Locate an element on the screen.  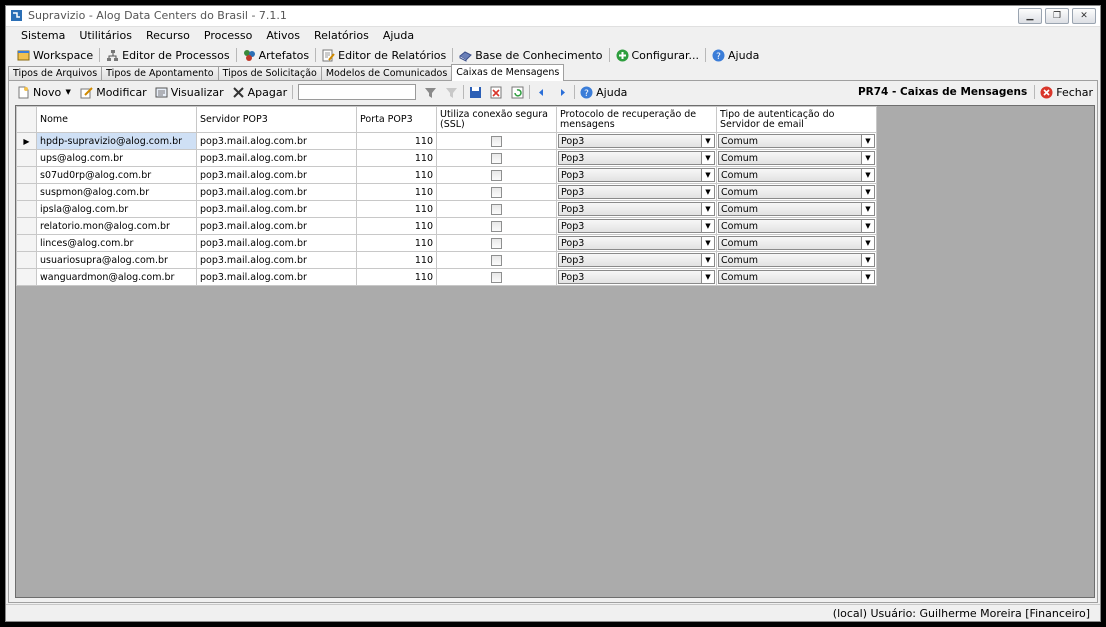
knowledge-base-button: Base de Conhecimento is located at coordinates (530, 55).